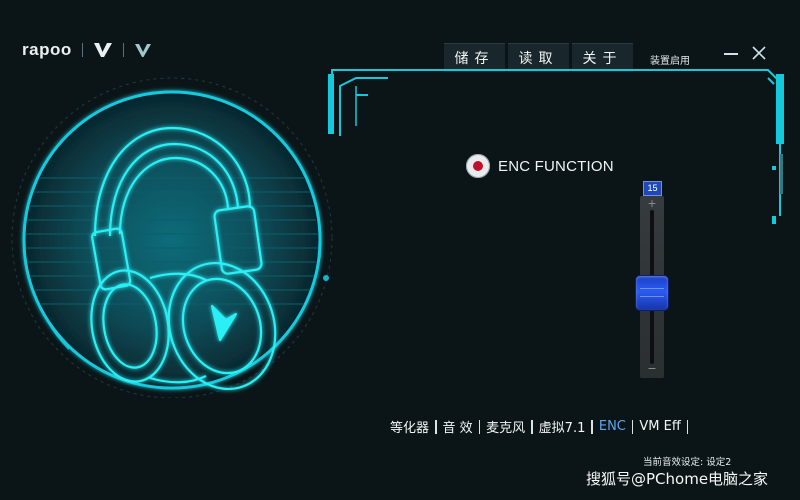  I want to click on enc-function-label: ENC FUNCTION, so click(556, 166).